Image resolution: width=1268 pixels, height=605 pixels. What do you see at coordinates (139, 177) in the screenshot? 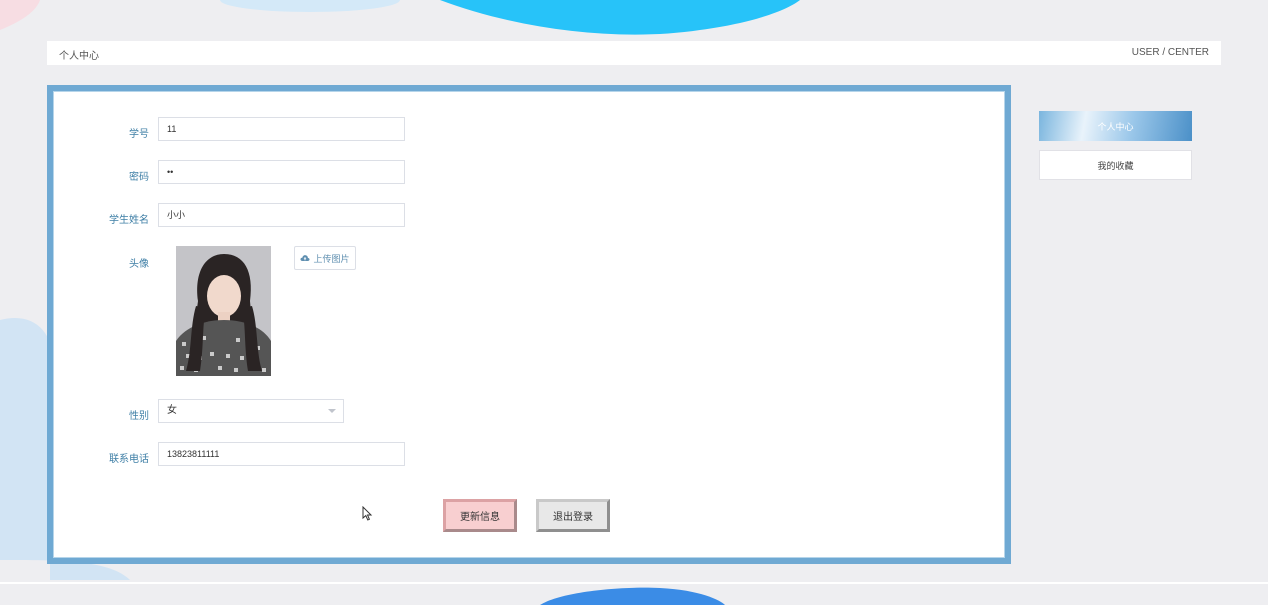
I see `password-label: 密码` at bounding box center [139, 177].